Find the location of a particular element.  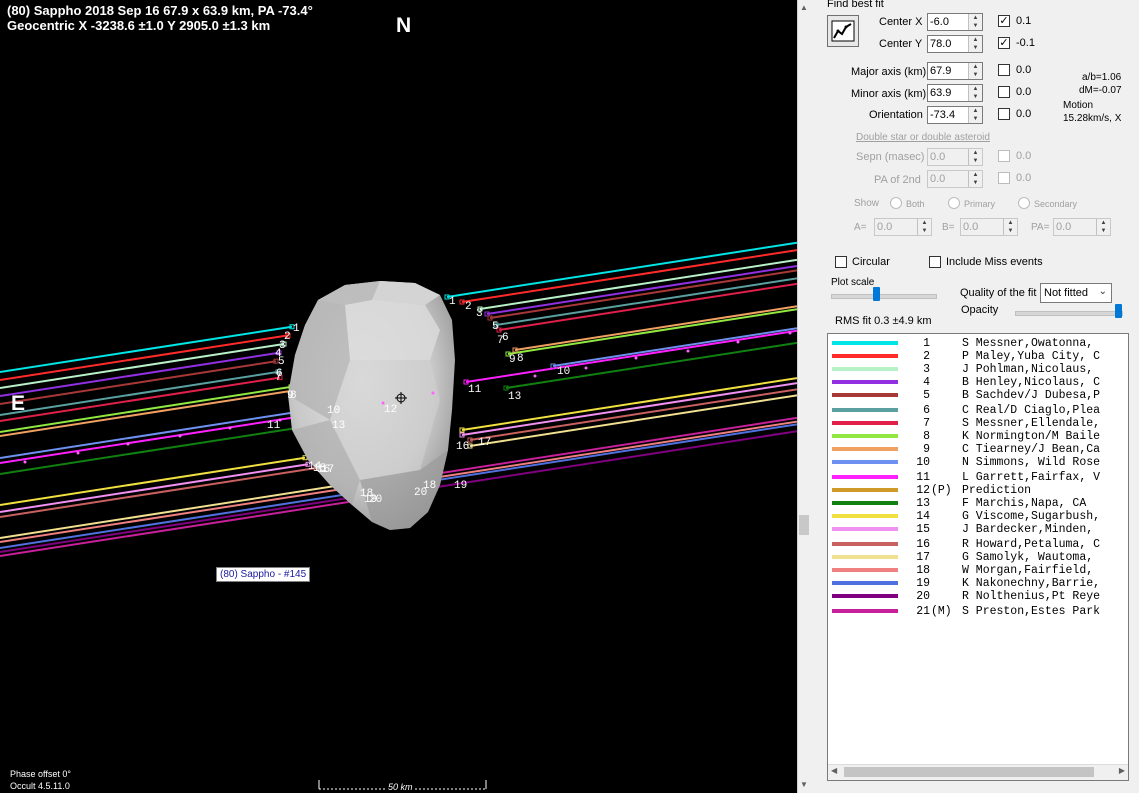

legend-observer: R Howard,Petaluma, C is located at coordinates (1031, 544).